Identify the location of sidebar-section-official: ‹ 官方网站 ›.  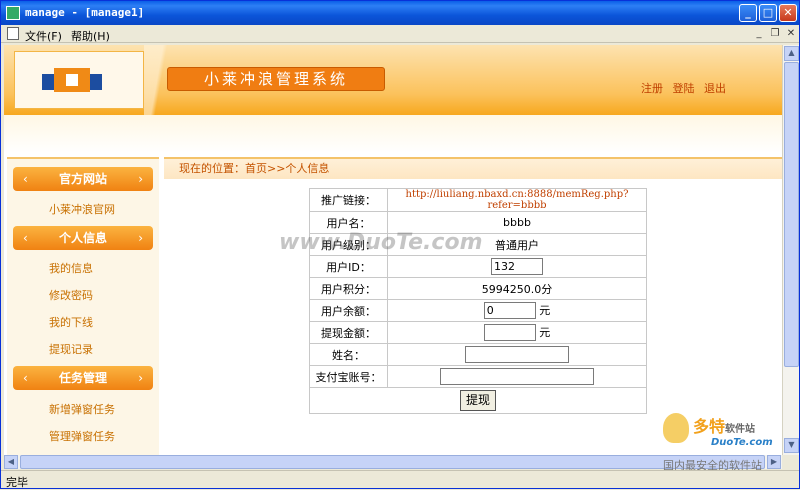
(83, 179).